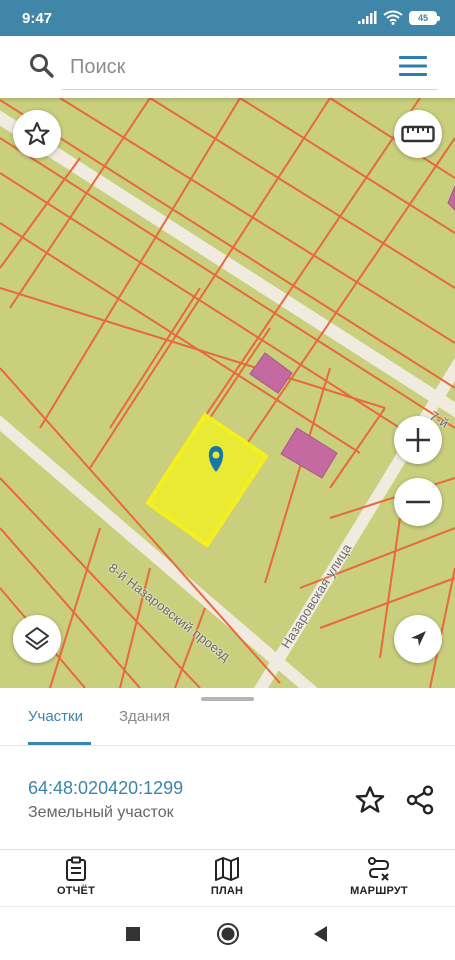  Describe the element at coordinates (101, 812) in the screenshot. I see `parcel-type: Земельный участок` at that location.